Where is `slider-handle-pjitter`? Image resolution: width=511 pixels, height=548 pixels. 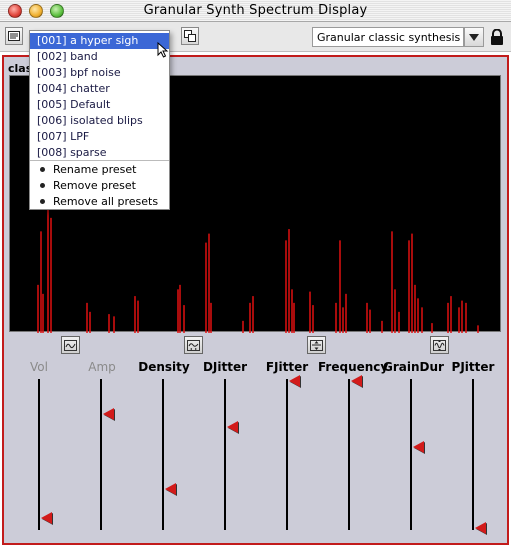
slider-handle-pjitter is located at coordinates (480, 528).